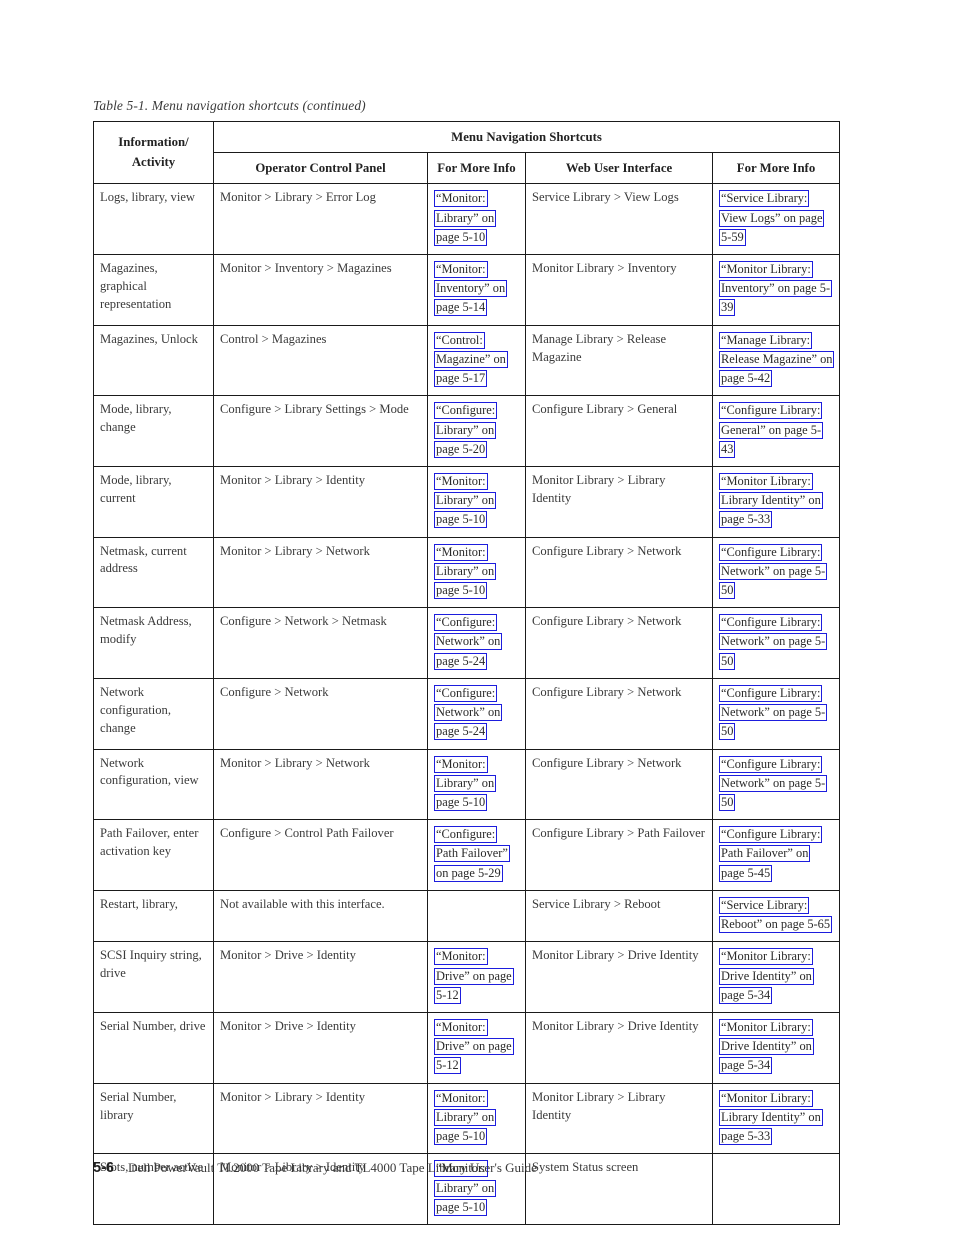 This screenshot has width=954, height=1235. Describe the element at coordinates (153, 713) in the screenshot. I see `cell-information-activity: Network configuration, change` at that location.